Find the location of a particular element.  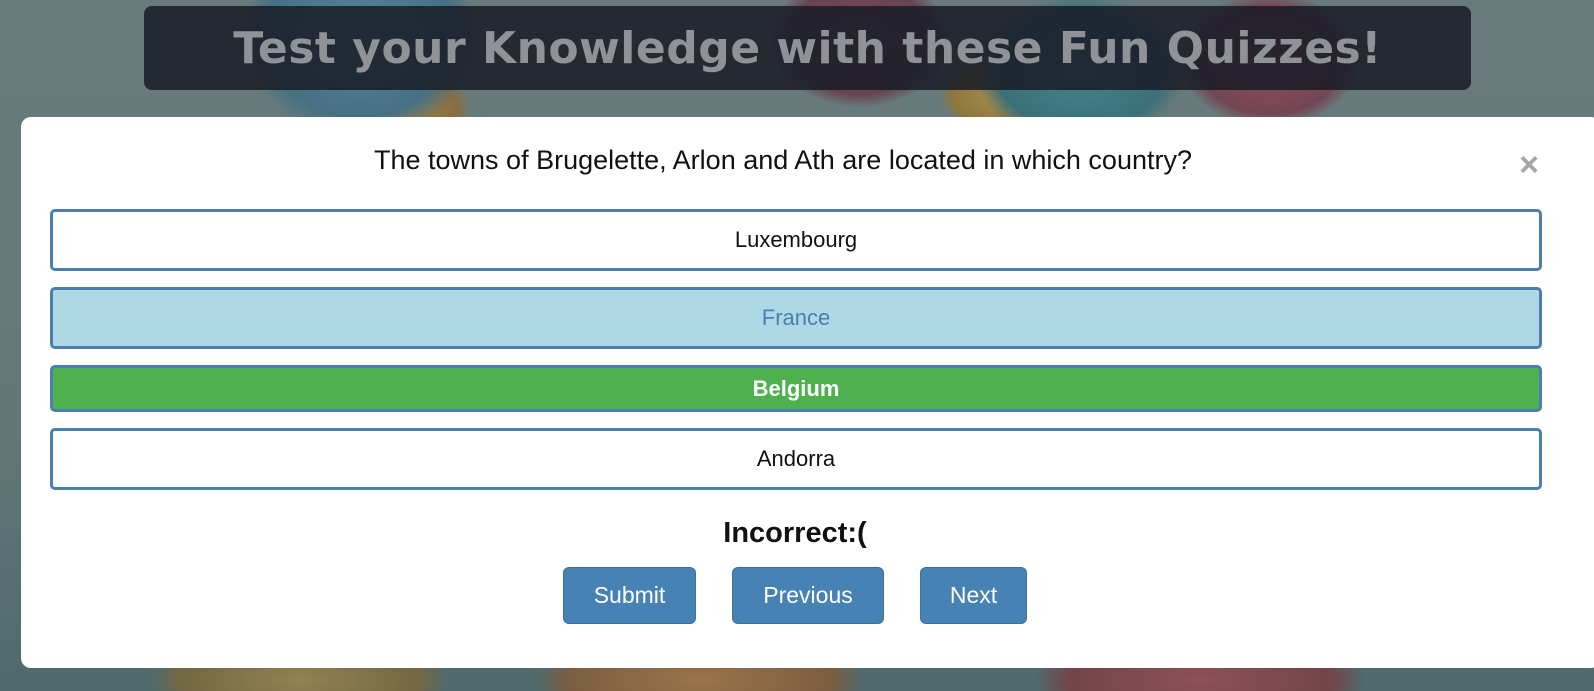

answer-option-belgium: Belgium is located at coordinates (796, 388).